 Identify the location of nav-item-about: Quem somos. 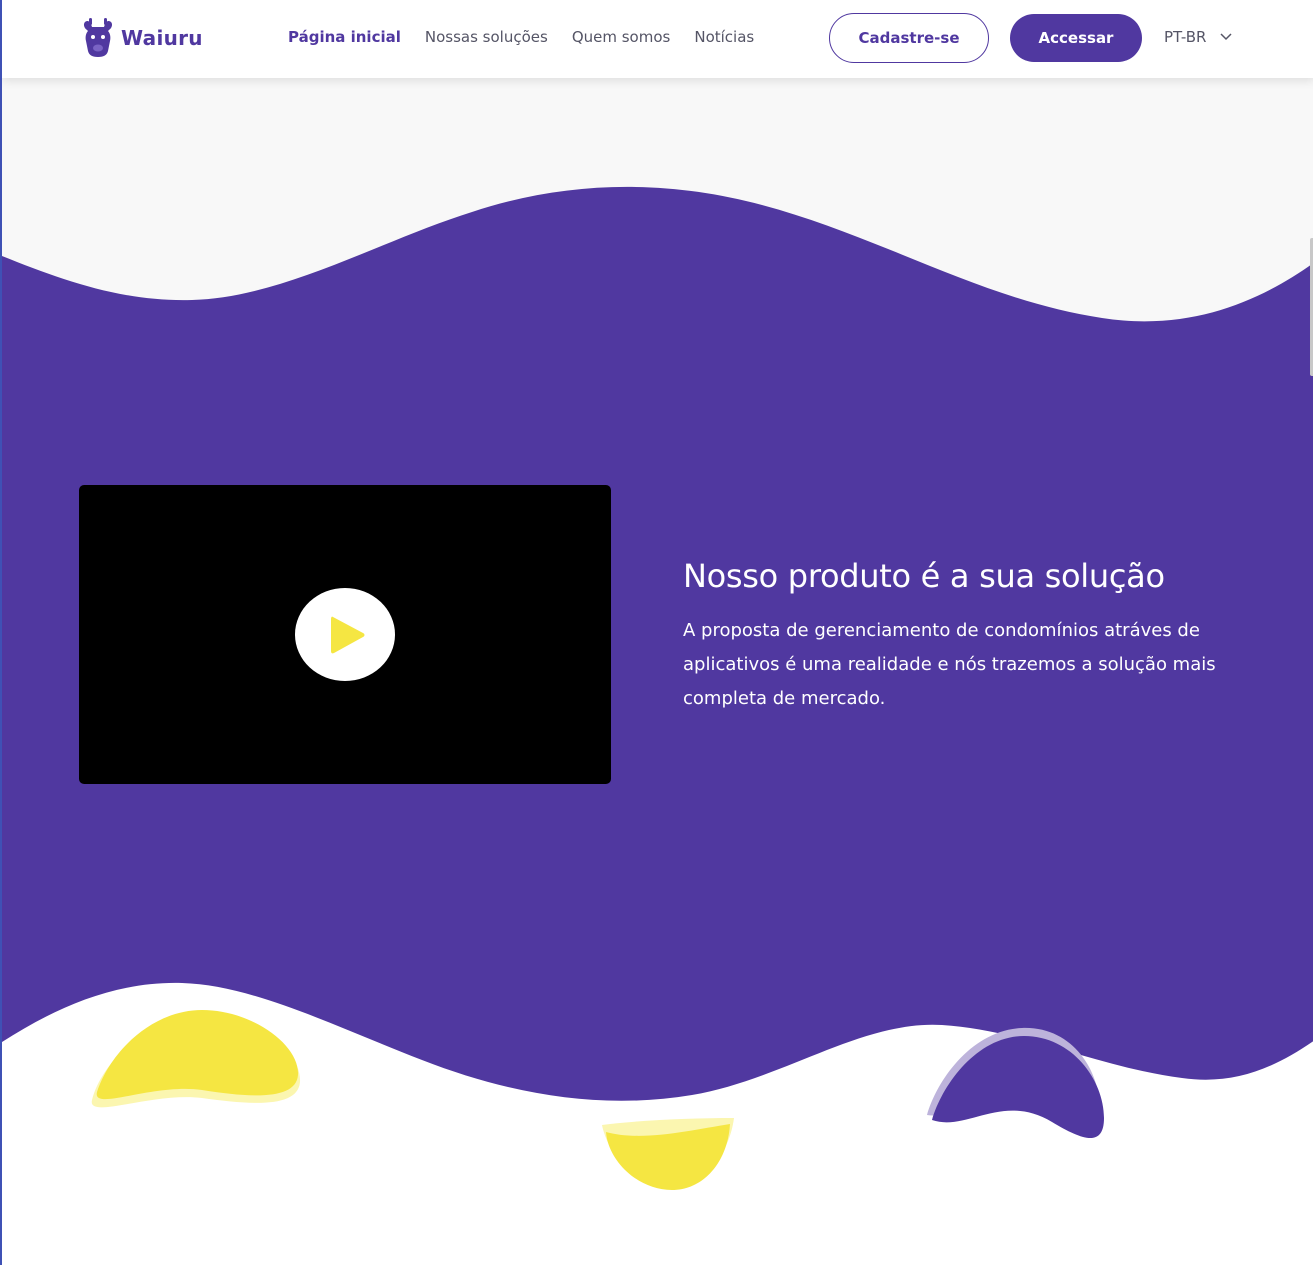
(621, 37).